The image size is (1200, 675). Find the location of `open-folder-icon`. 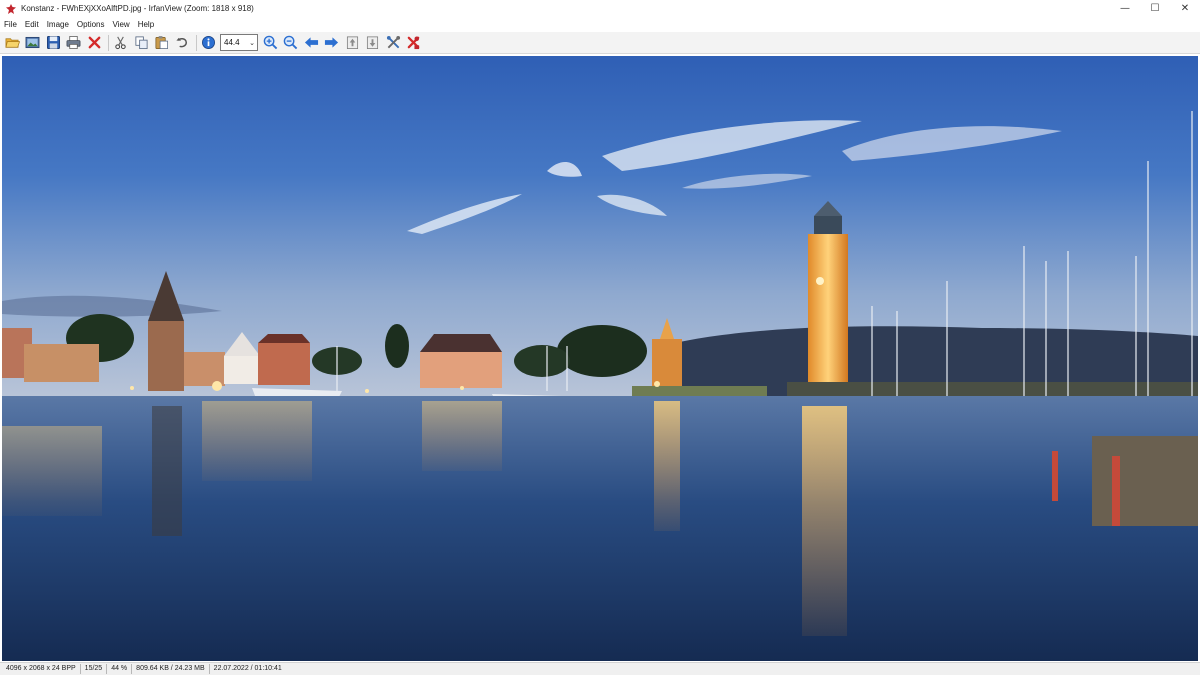

open-folder-icon is located at coordinates (12, 43).